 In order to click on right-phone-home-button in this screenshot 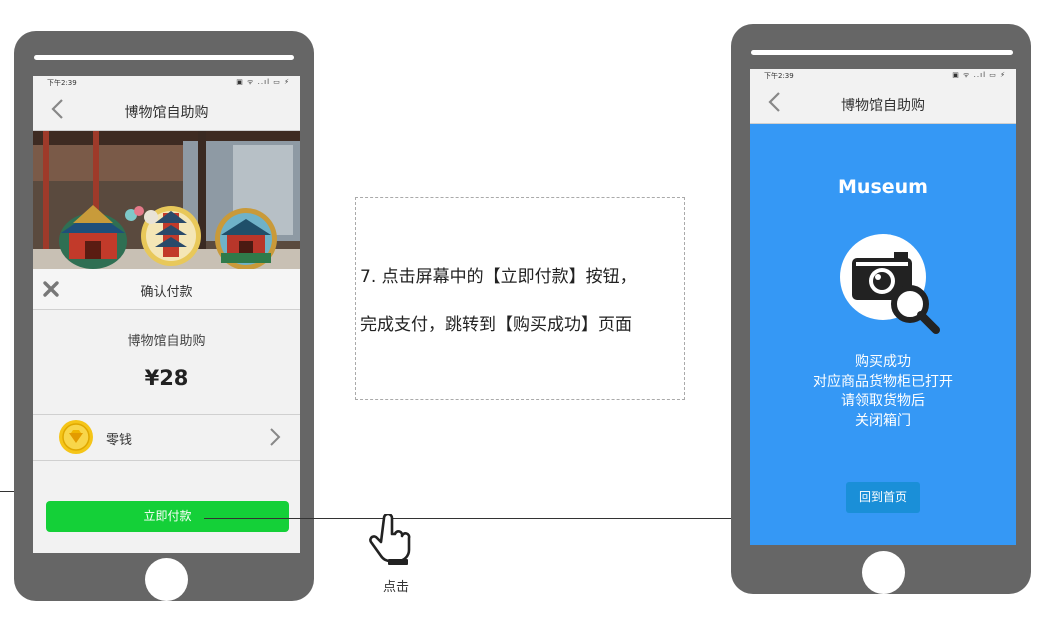, I will do `click(883, 572)`.